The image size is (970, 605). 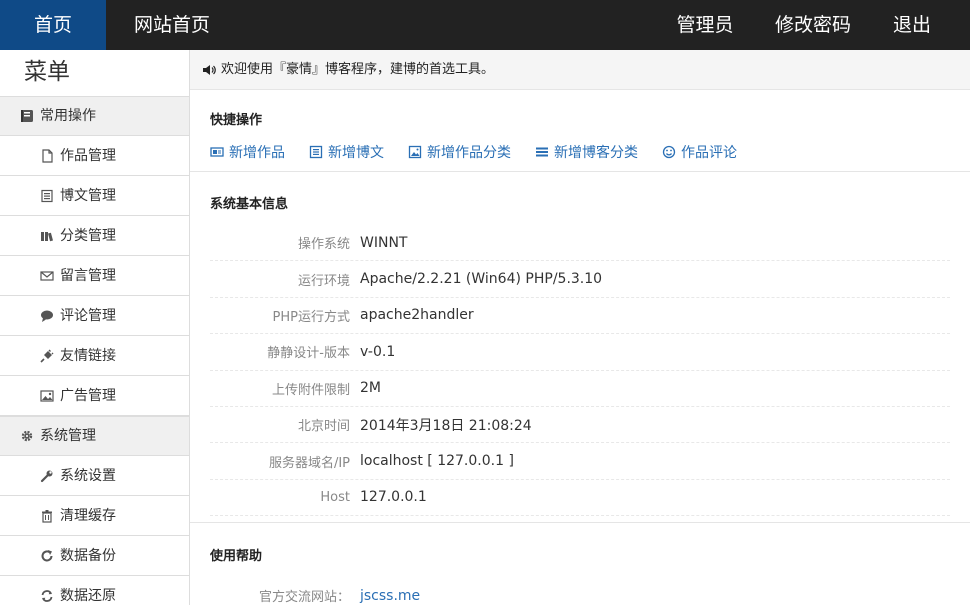 What do you see at coordinates (356, 153) in the screenshot?
I see `quick-link-label: 新增博文` at bounding box center [356, 153].